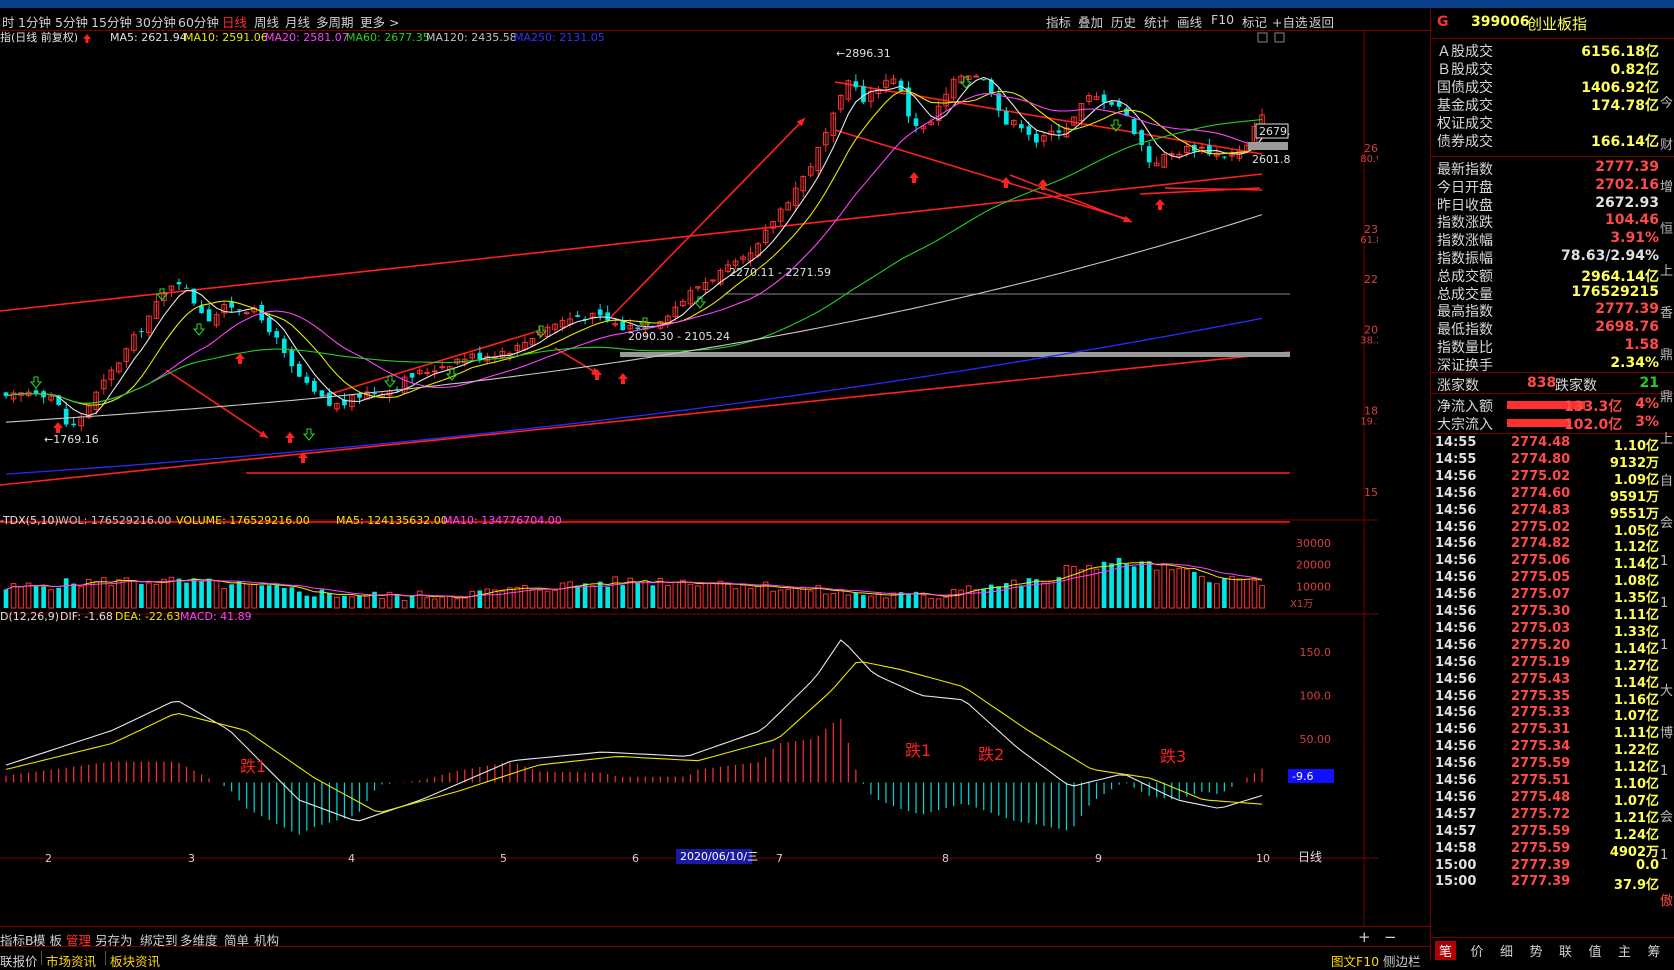 The width and height of the screenshot is (1674, 970). What do you see at coordinates (1254, 21) in the screenshot?
I see `tool-mark: 标记` at bounding box center [1254, 21].